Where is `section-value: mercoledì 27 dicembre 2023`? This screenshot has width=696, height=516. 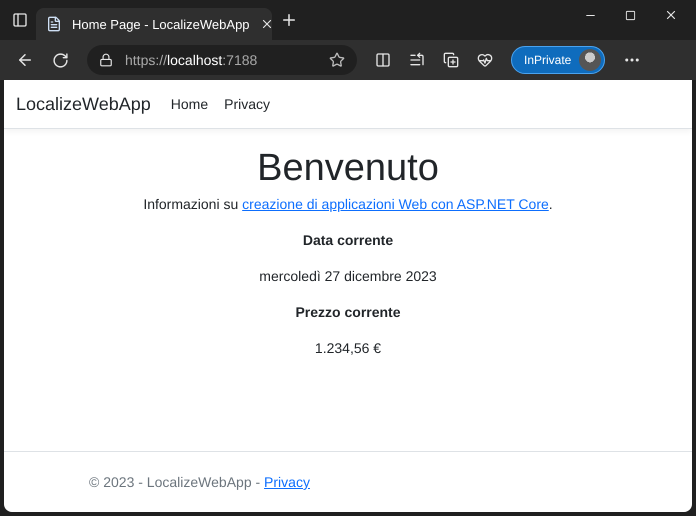 section-value: mercoledì 27 dicembre 2023 is located at coordinates (348, 276).